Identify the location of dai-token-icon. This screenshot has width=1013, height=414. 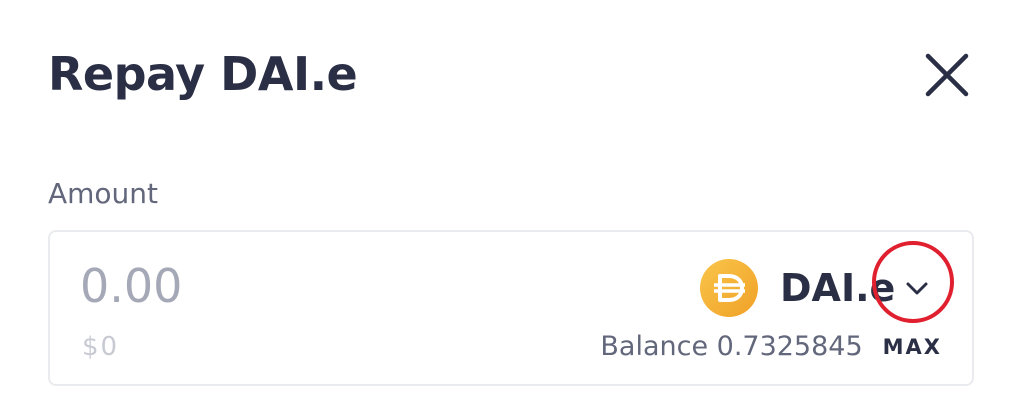
(729, 288).